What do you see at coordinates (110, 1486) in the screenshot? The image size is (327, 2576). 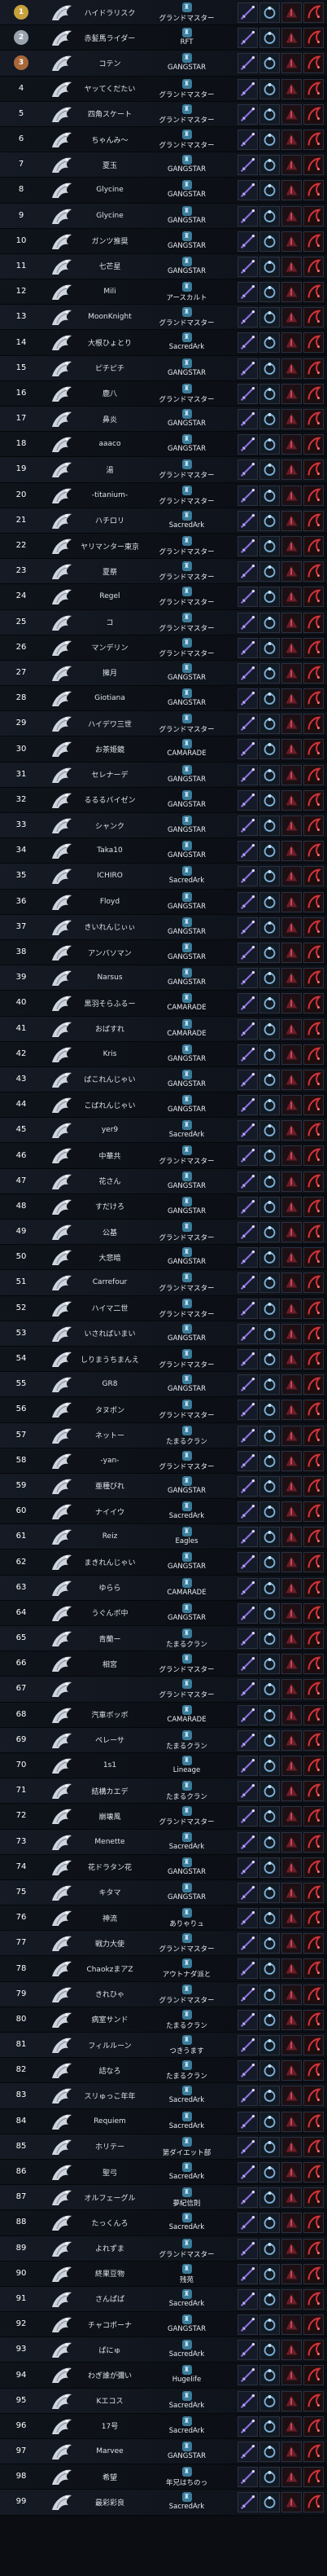 I see `player-name: 亜種びれ` at bounding box center [110, 1486].